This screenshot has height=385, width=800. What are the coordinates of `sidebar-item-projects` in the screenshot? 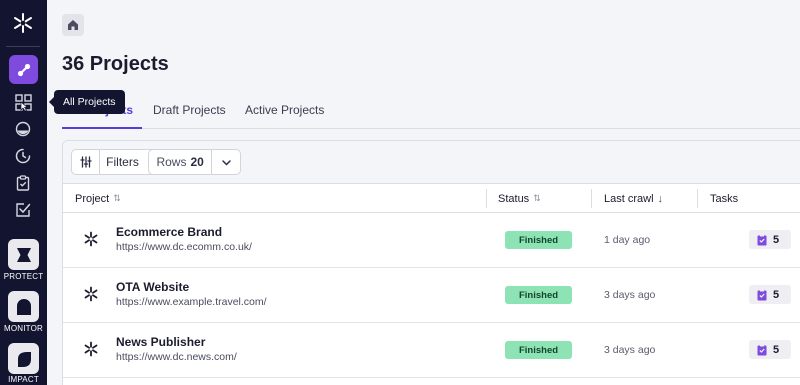 It's located at (23, 69).